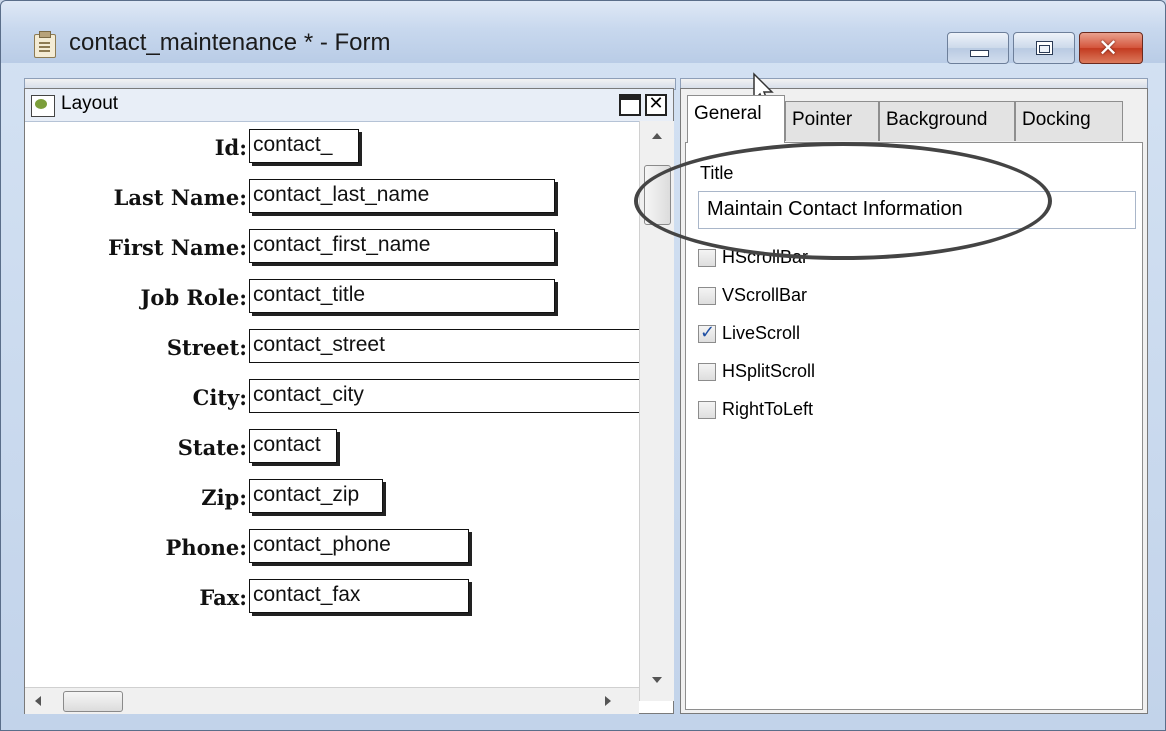 This screenshot has width=1166, height=731. What do you see at coordinates (444, 396) in the screenshot?
I see `field-city-input: contact_city` at bounding box center [444, 396].